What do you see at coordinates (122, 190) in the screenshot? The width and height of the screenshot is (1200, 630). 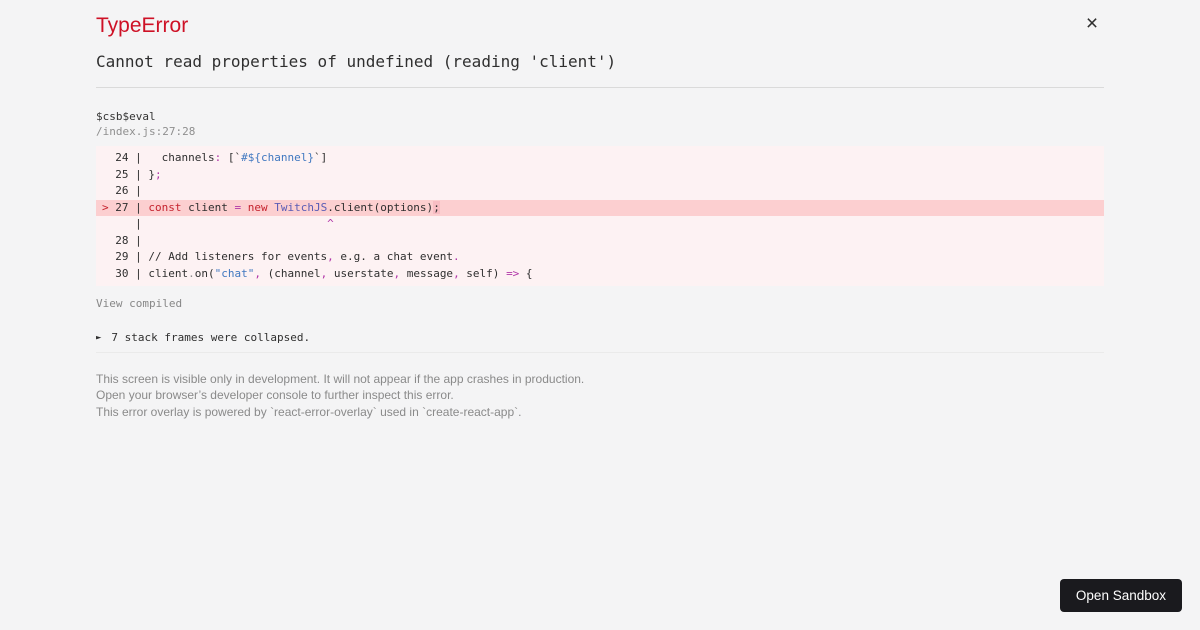 I see `code-line: 26 |` at bounding box center [122, 190].